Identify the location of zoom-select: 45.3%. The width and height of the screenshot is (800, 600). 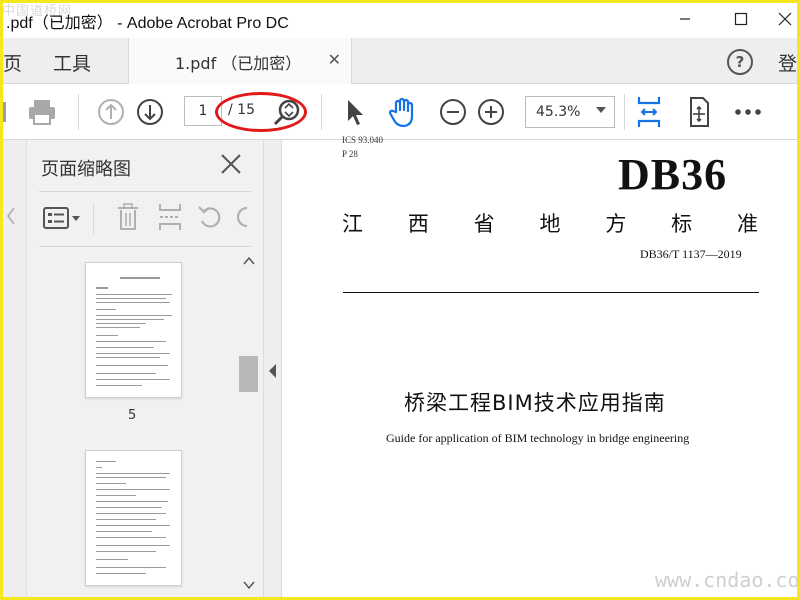
(570, 112).